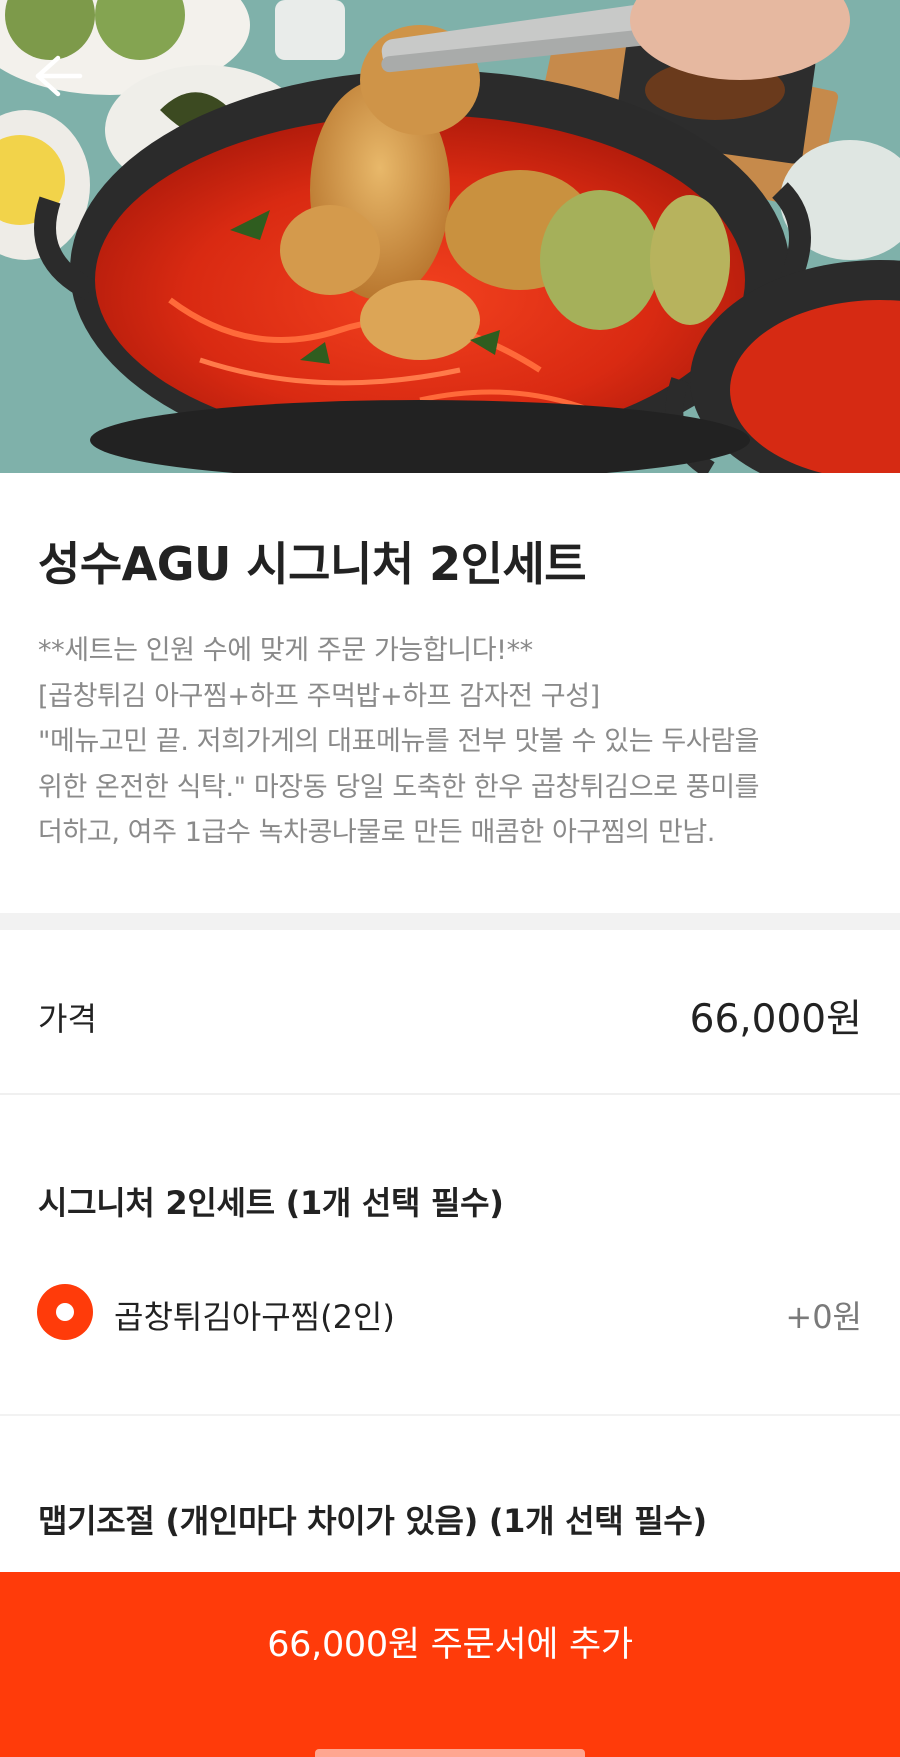 The width and height of the screenshot is (900, 1757). Describe the element at coordinates (372, 1521) in the screenshot. I see `option-group-title: 맵기조절 (개인마다 차이가 있음) (1개 선택 필수)` at that location.